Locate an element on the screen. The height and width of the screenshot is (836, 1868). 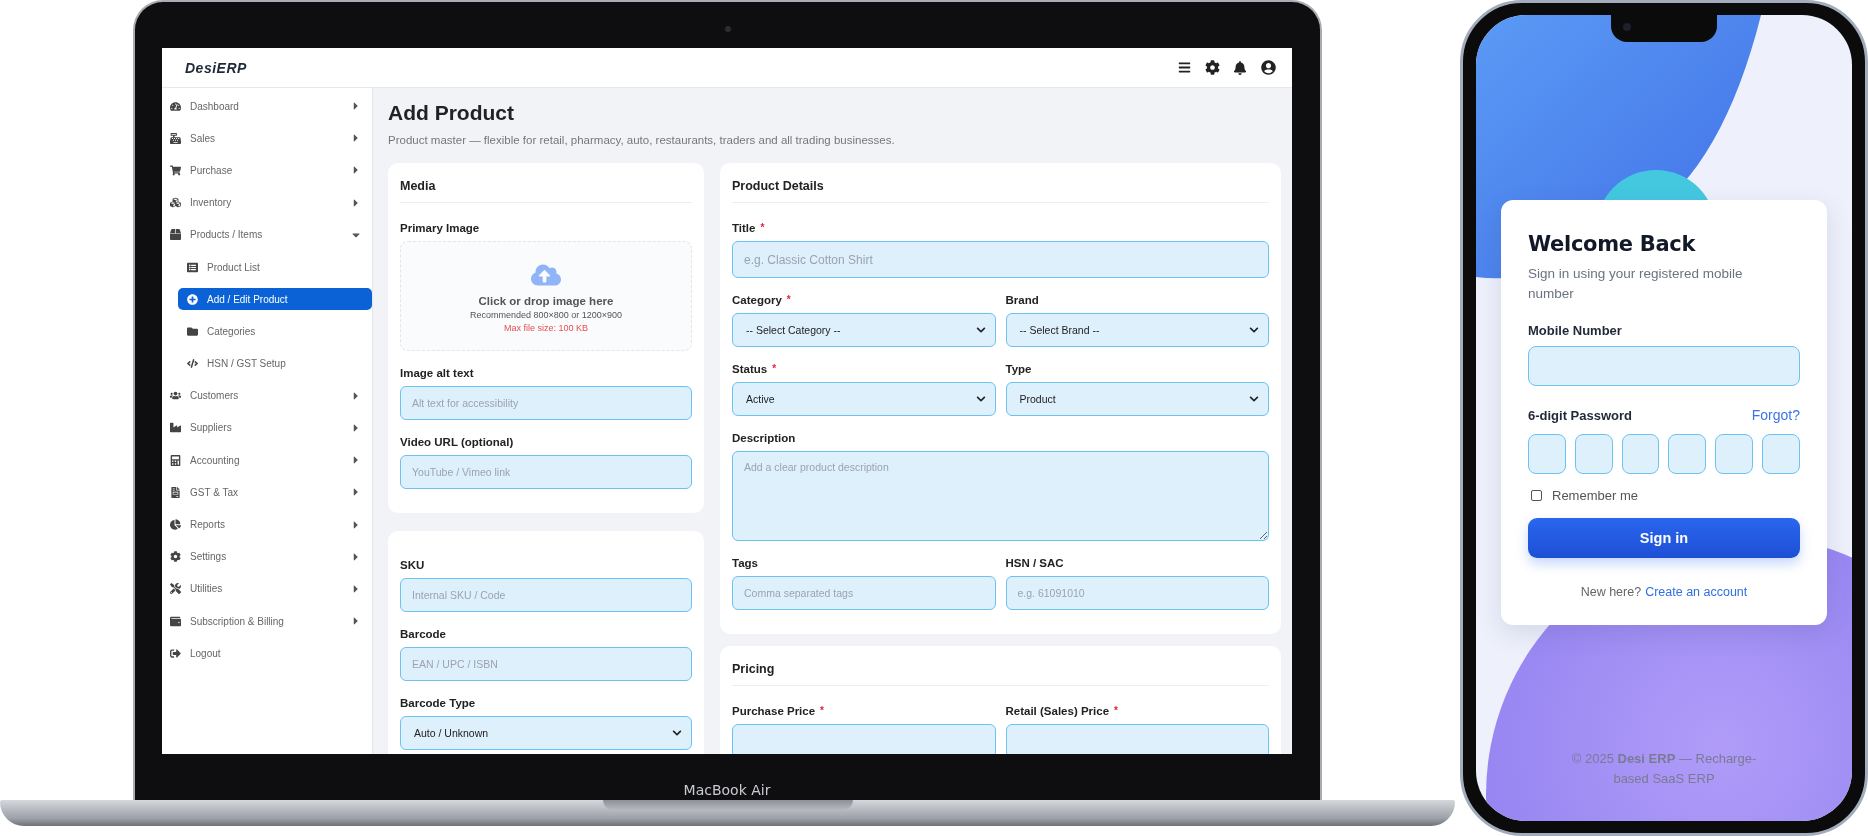
sidebar-item: Logout is located at coordinates (267, 653).